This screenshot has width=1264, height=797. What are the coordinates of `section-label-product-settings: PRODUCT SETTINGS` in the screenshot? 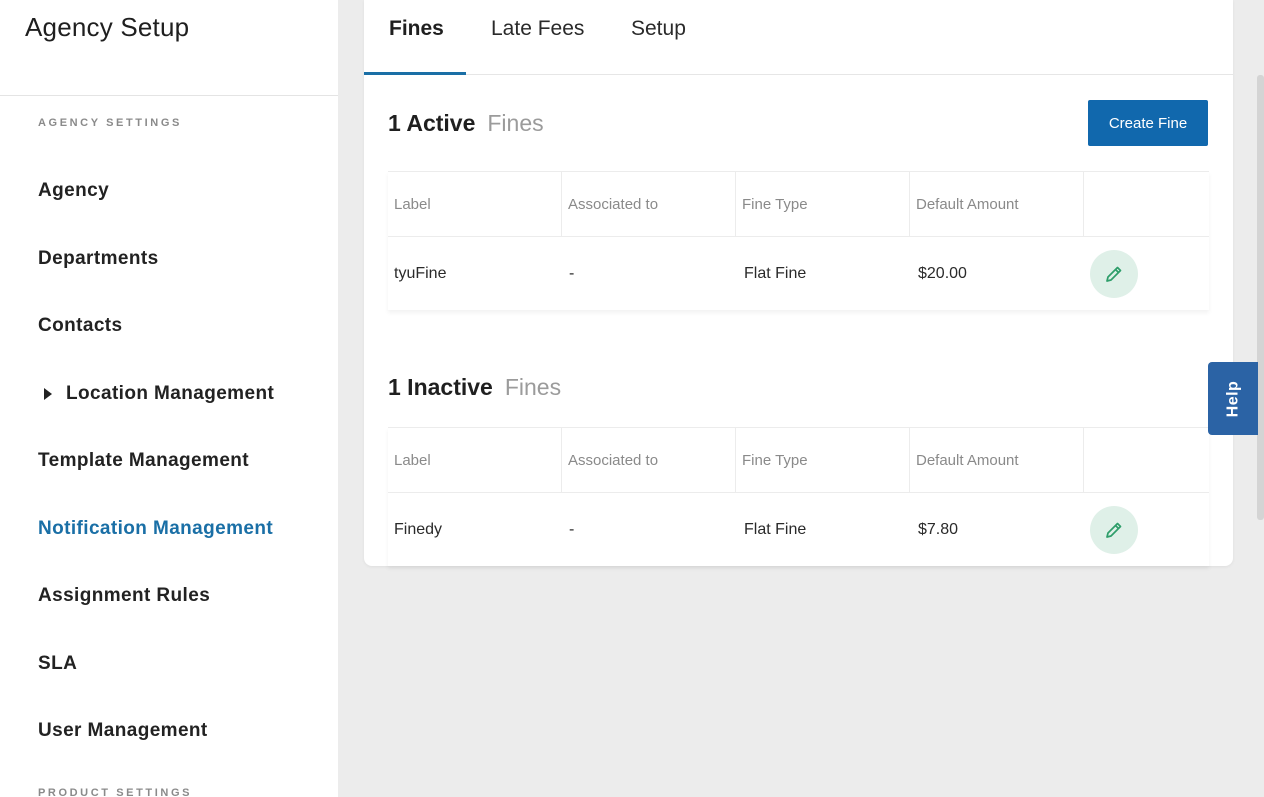 It's located at (115, 792).